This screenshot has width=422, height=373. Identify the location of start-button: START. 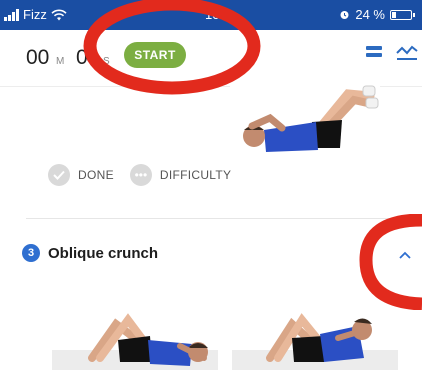
(155, 55).